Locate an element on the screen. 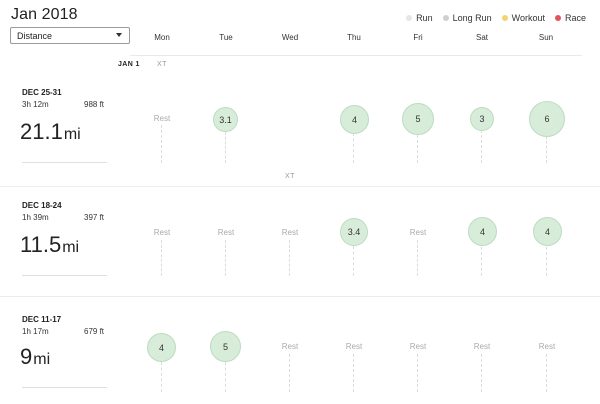 The image size is (600, 404). legend: Run Long Run Workout Race is located at coordinates (496, 18).